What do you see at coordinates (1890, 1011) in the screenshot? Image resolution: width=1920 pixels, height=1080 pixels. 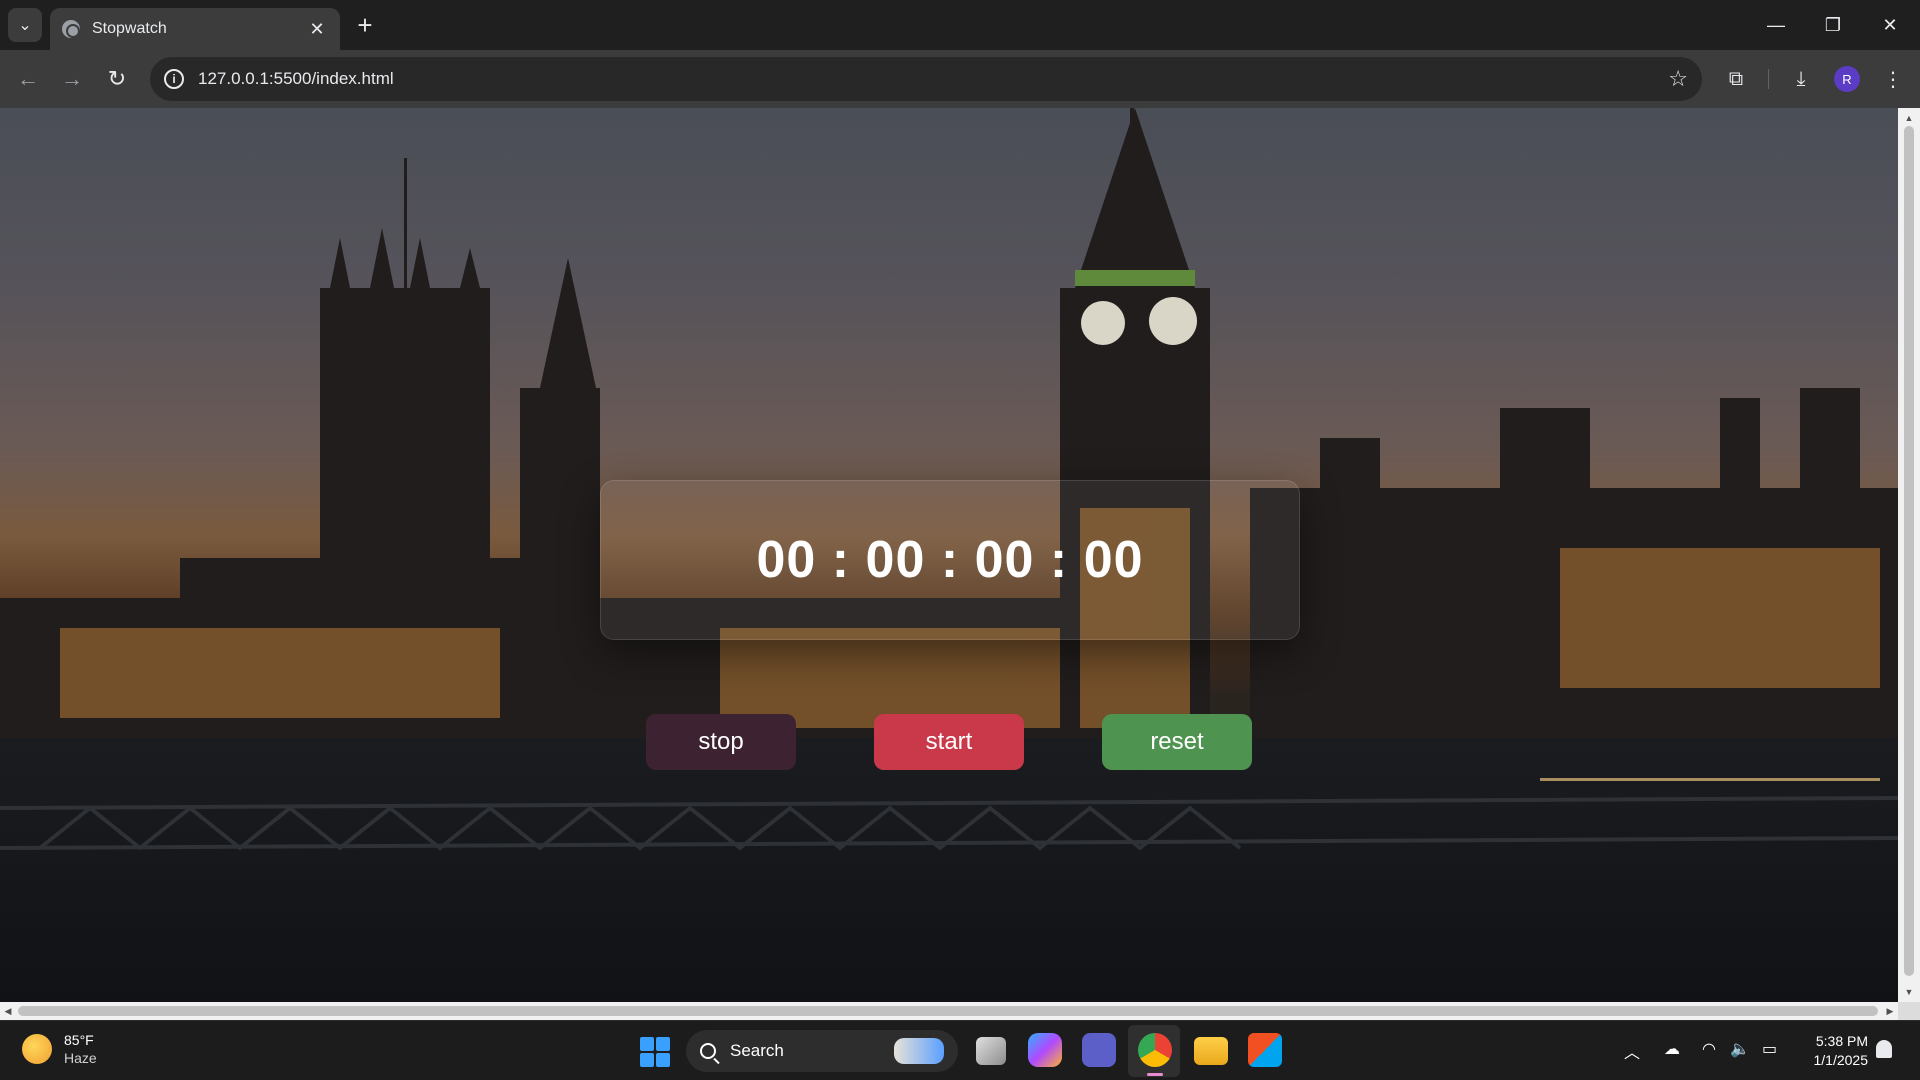 I see `scroll-right-icon: ▶` at bounding box center [1890, 1011].